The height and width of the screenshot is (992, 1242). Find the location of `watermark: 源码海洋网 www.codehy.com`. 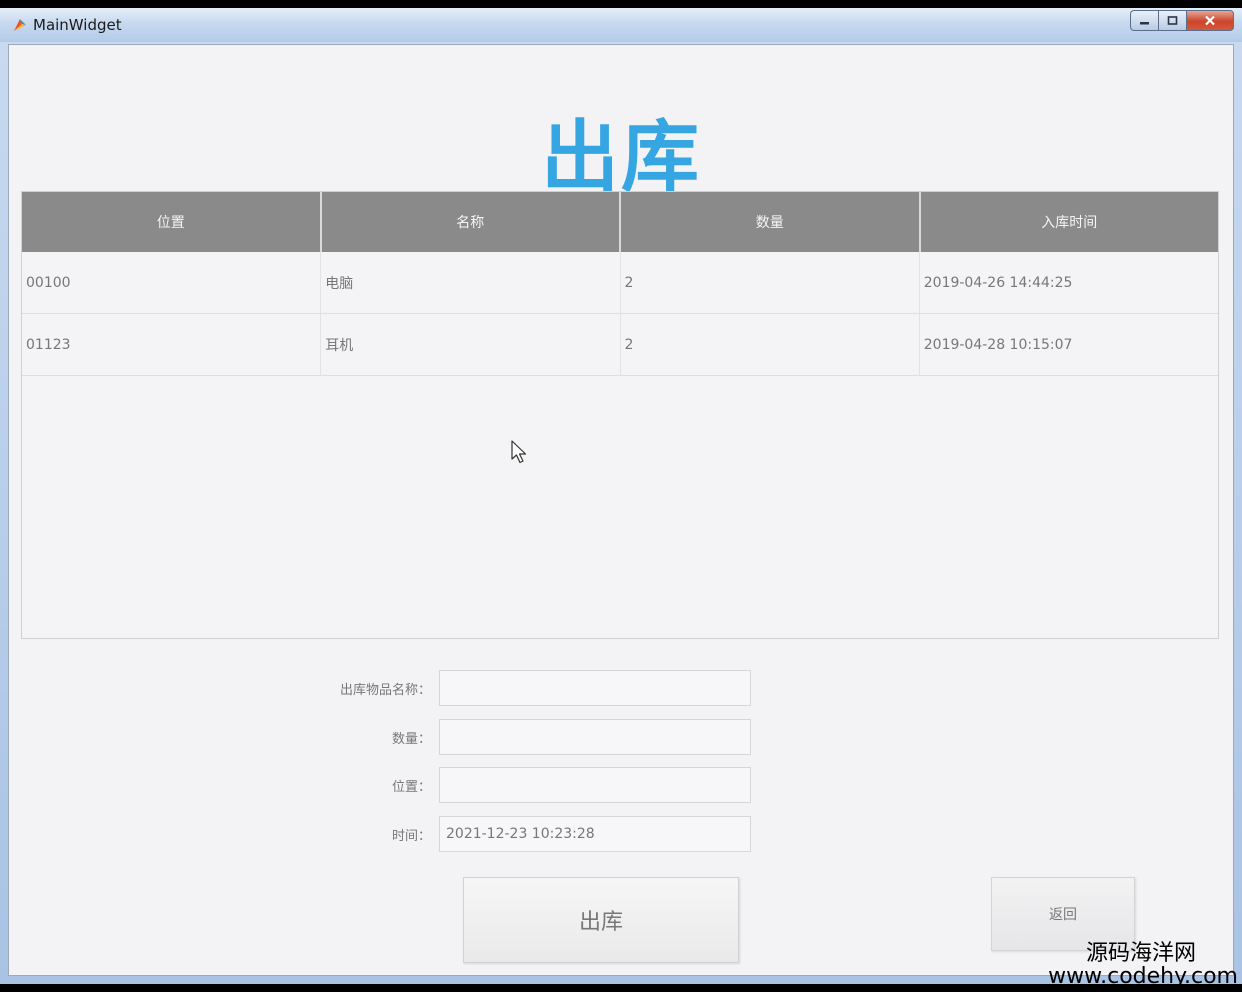

watermark: 源码海洋网 www.codehy.com is located at coordinates (1143, 965).